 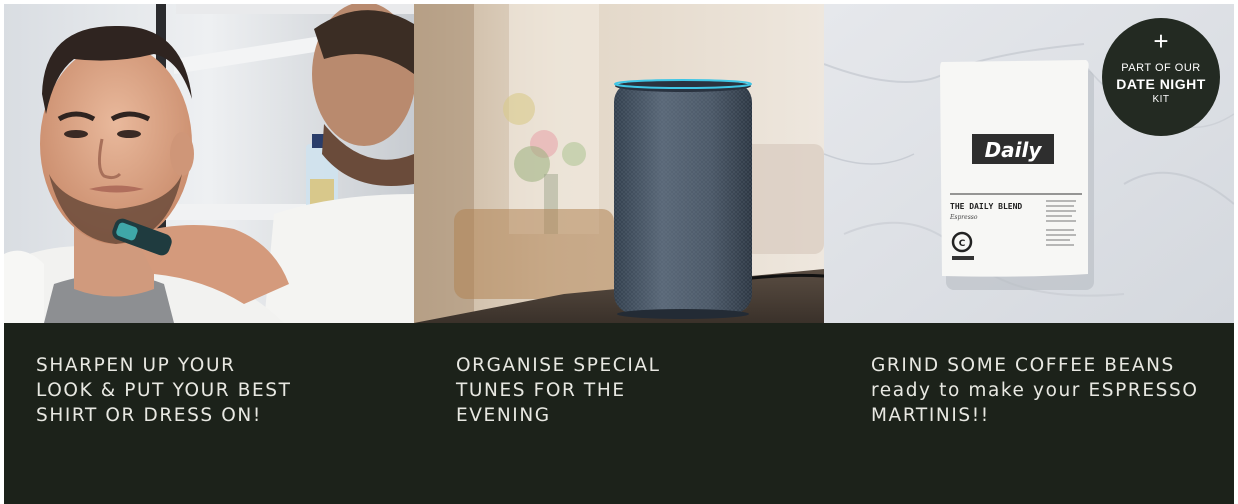 I want to click on caption-line: ready to make your ESPRESSO, so click(x=1035, y=390).